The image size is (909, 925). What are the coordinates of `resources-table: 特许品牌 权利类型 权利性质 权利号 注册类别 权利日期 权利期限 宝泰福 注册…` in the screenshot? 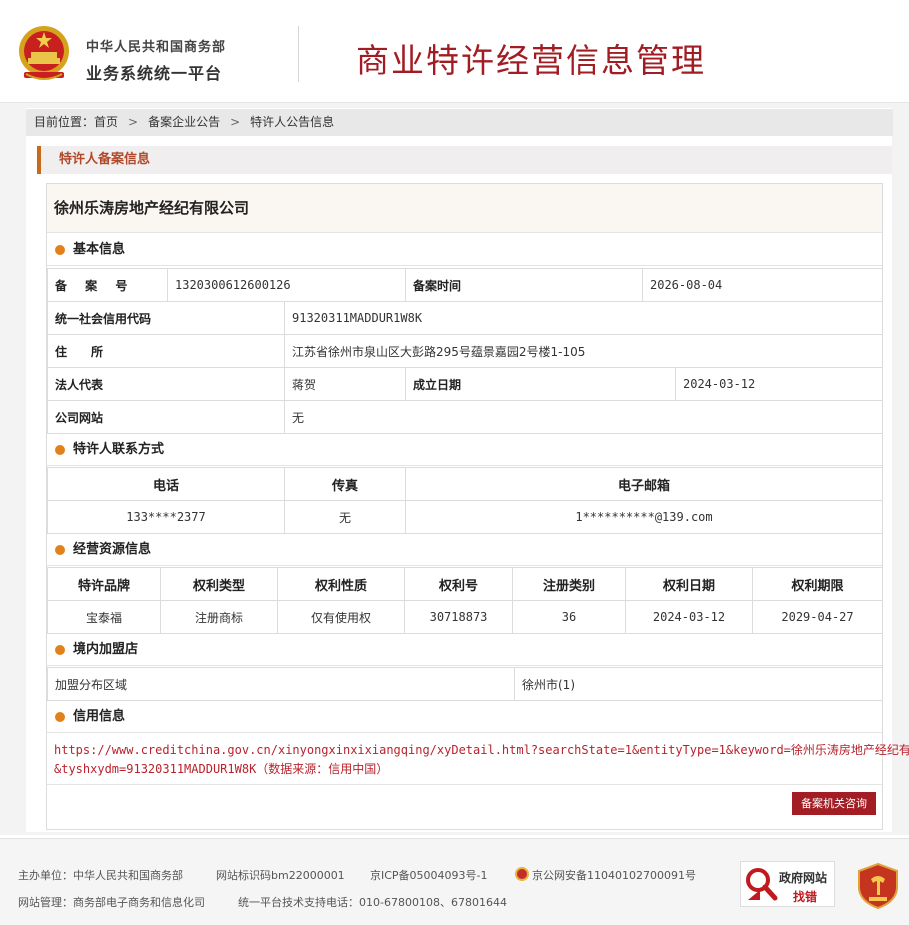 It's located at (465, 600).